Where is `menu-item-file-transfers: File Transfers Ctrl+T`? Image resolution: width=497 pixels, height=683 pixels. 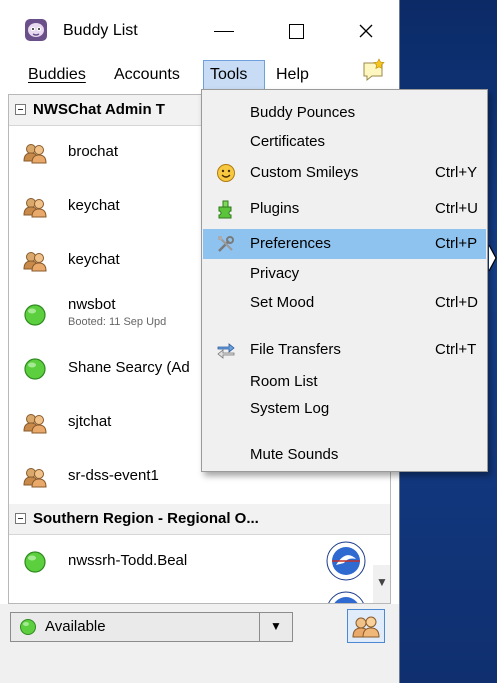 menu-item-file-transfers: File Transfers Ctrl+T is located at coordinates (344, 350).